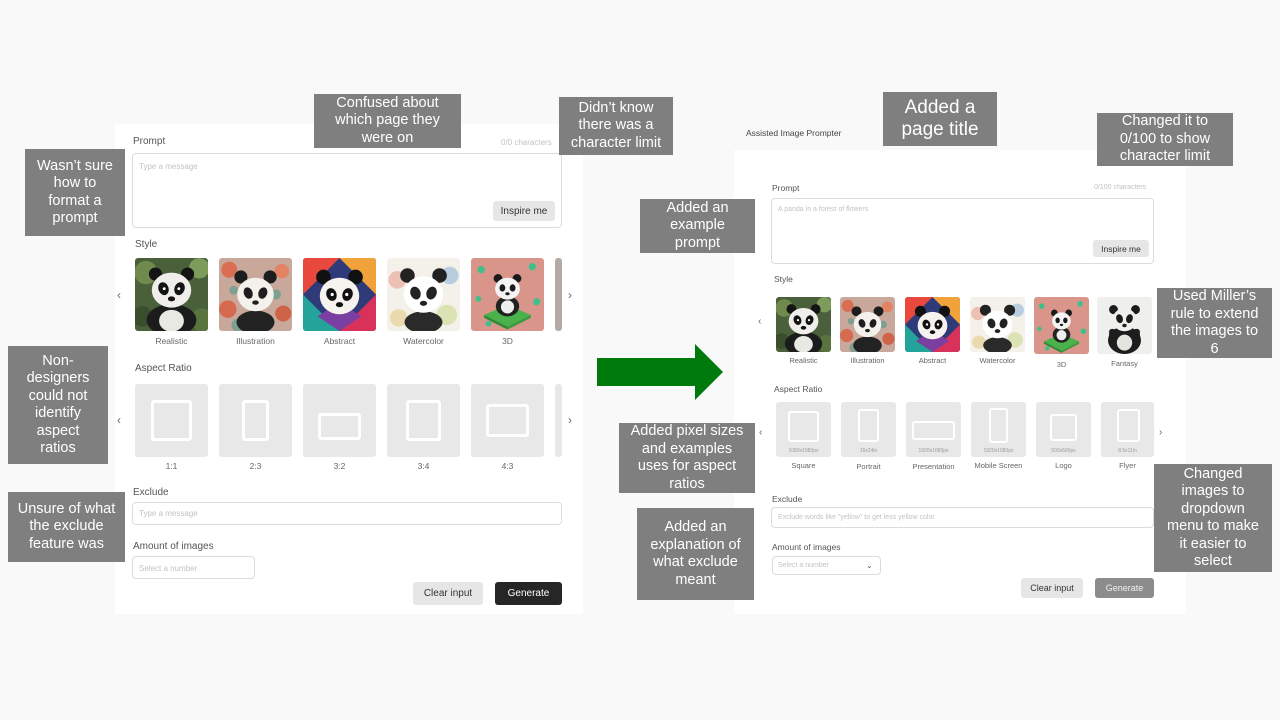 The width and height of the screenshot is (1280, 720). I want to click on ratio-caption: 1:1, so click(171, 466).